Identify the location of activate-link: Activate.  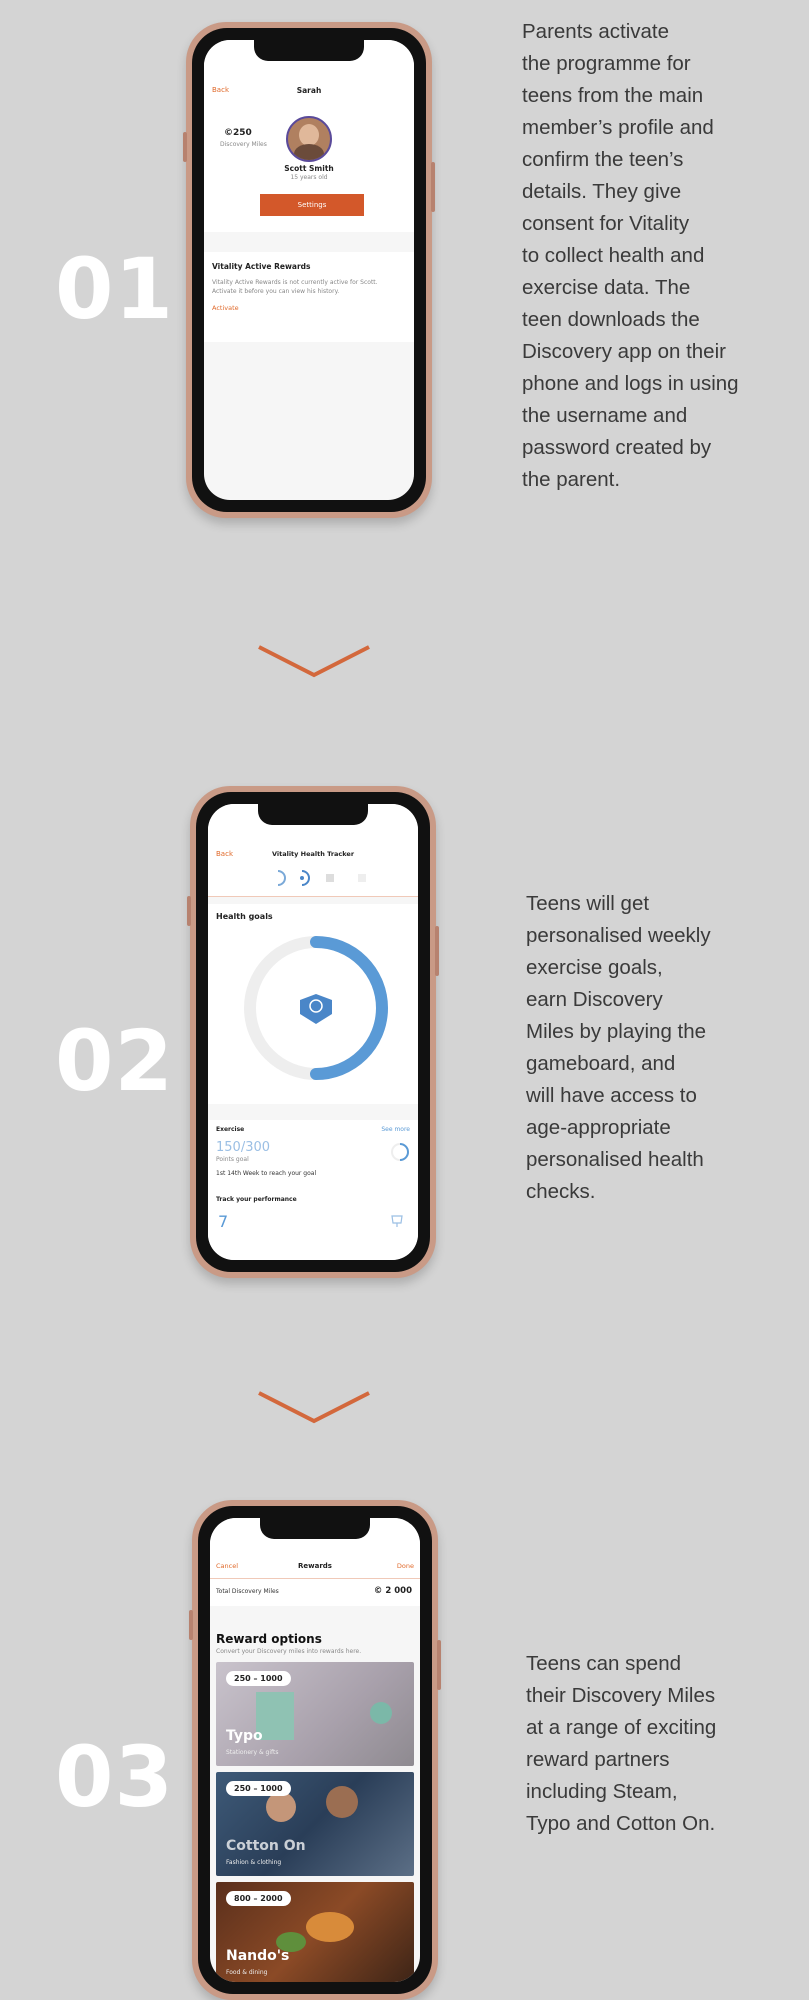
(225, 308).